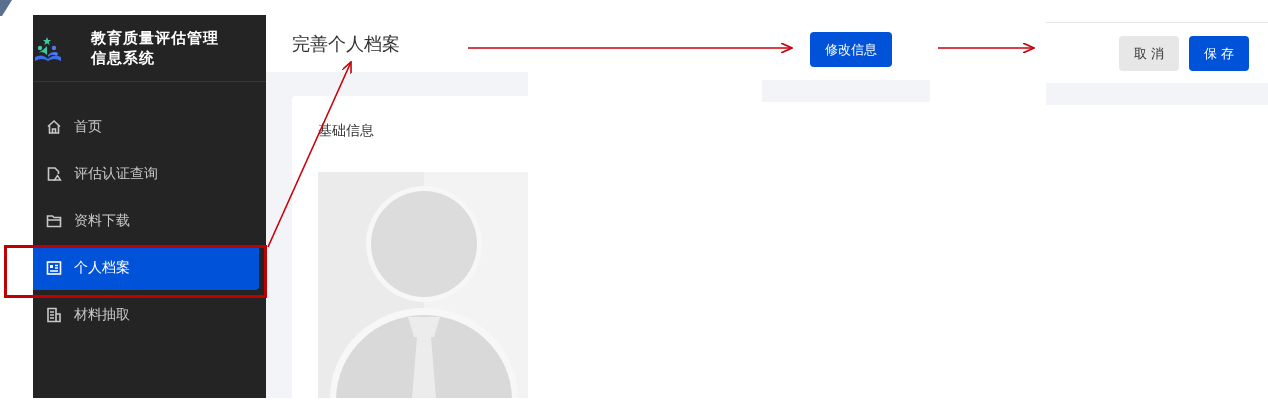 This screenshot has width=1268, height=415. What do you see at coordinates (146, 220) in the screenshot?
I see `nav-item: 资料下载` at bounding box center [146, 220].